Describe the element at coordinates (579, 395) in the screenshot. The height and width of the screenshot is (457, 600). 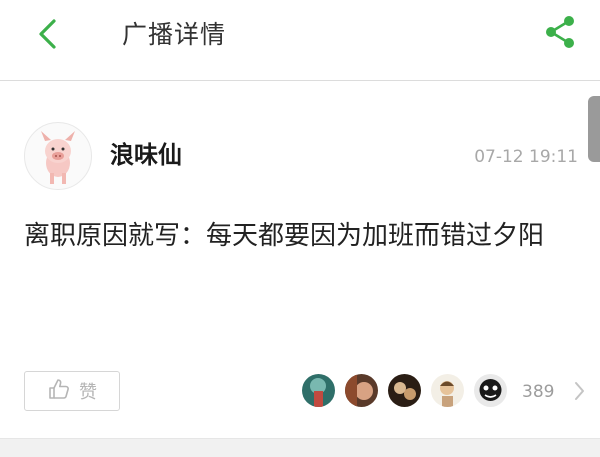
I see `chevron-right-icon` at that location.